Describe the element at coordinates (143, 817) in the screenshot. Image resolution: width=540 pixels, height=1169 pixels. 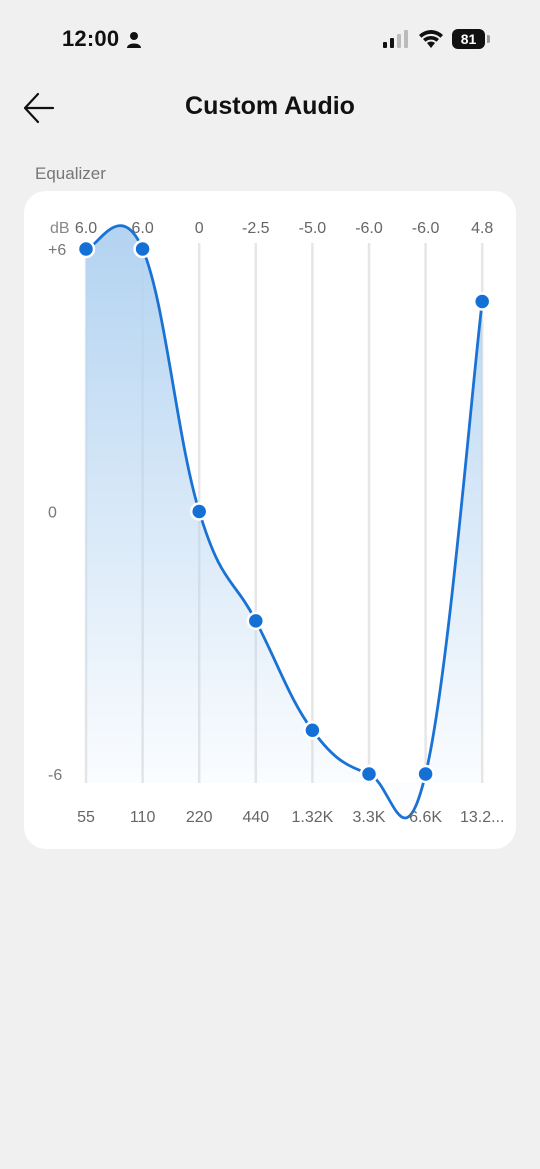
I see `x-tick-label: 110` at that location.